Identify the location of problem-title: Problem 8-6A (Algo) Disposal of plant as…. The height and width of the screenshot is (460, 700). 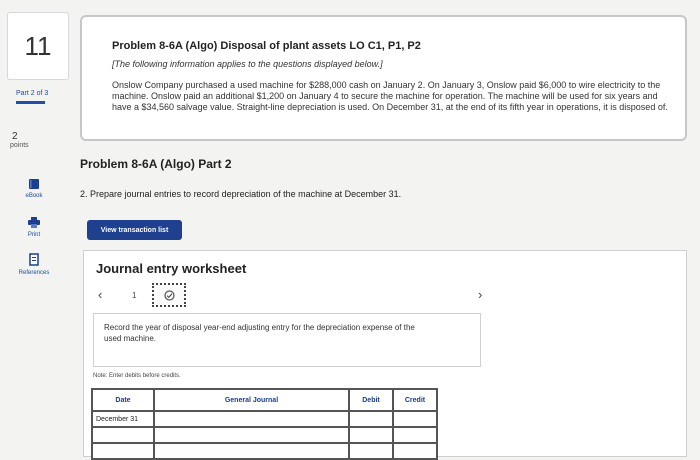
(266, 46).